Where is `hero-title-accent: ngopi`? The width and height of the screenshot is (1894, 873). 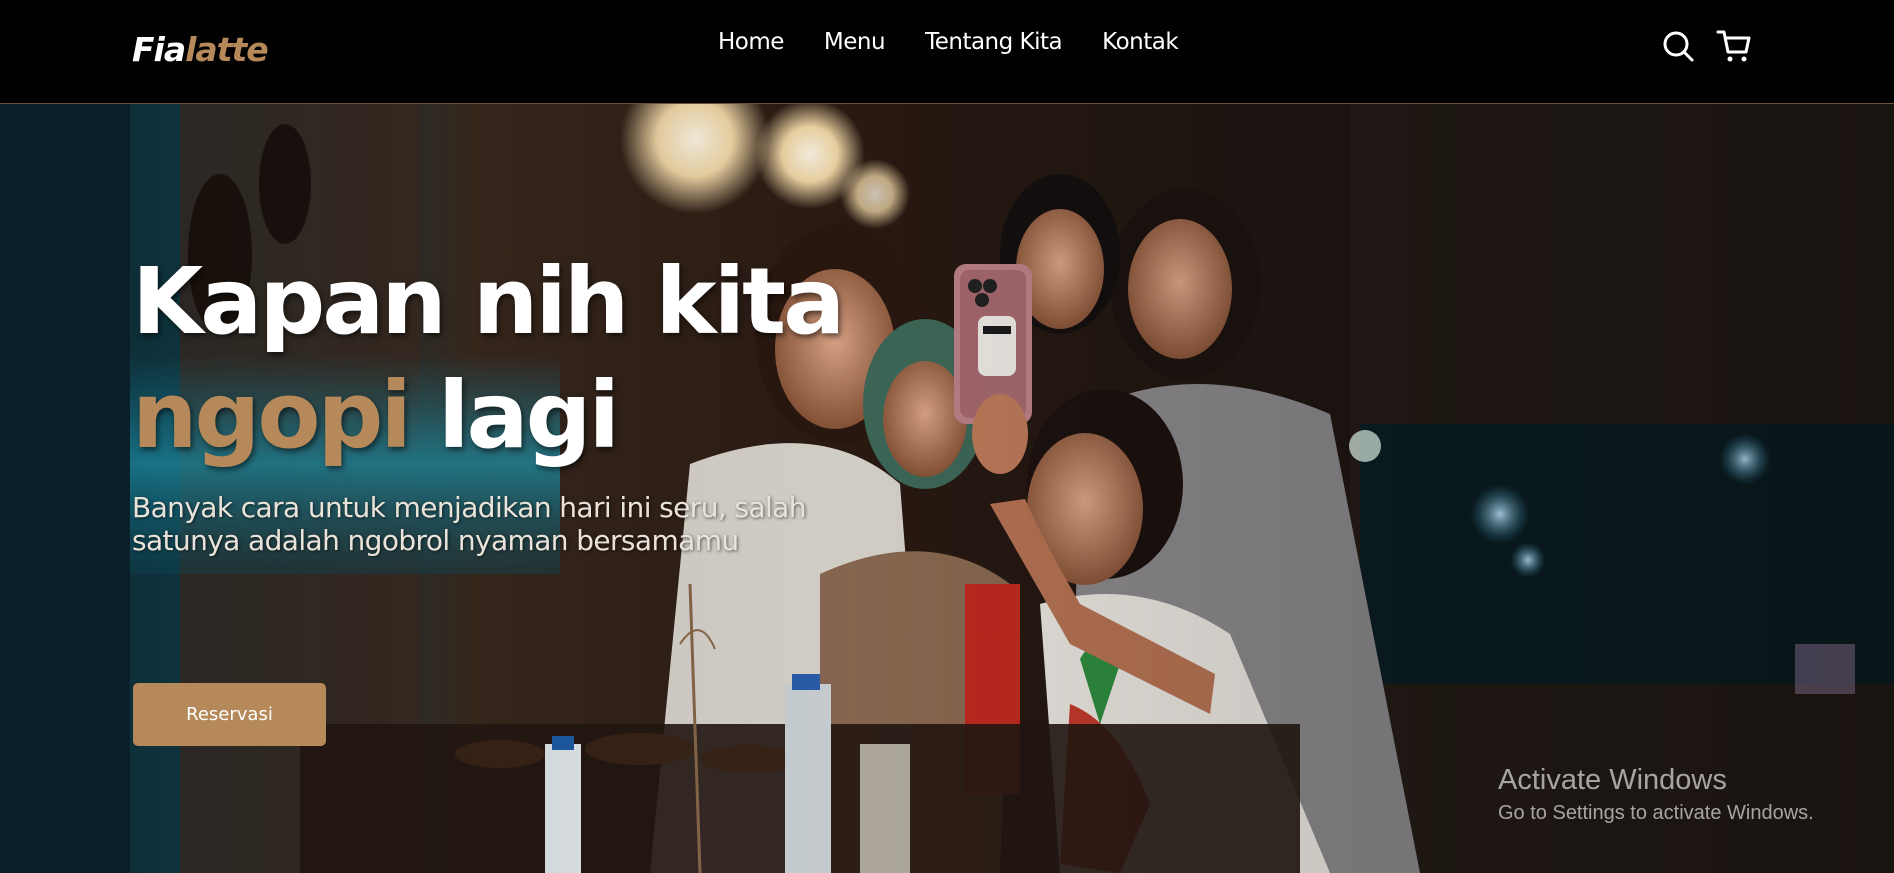 hero-title-accent: ngopi is located at coordinates (272, 415).